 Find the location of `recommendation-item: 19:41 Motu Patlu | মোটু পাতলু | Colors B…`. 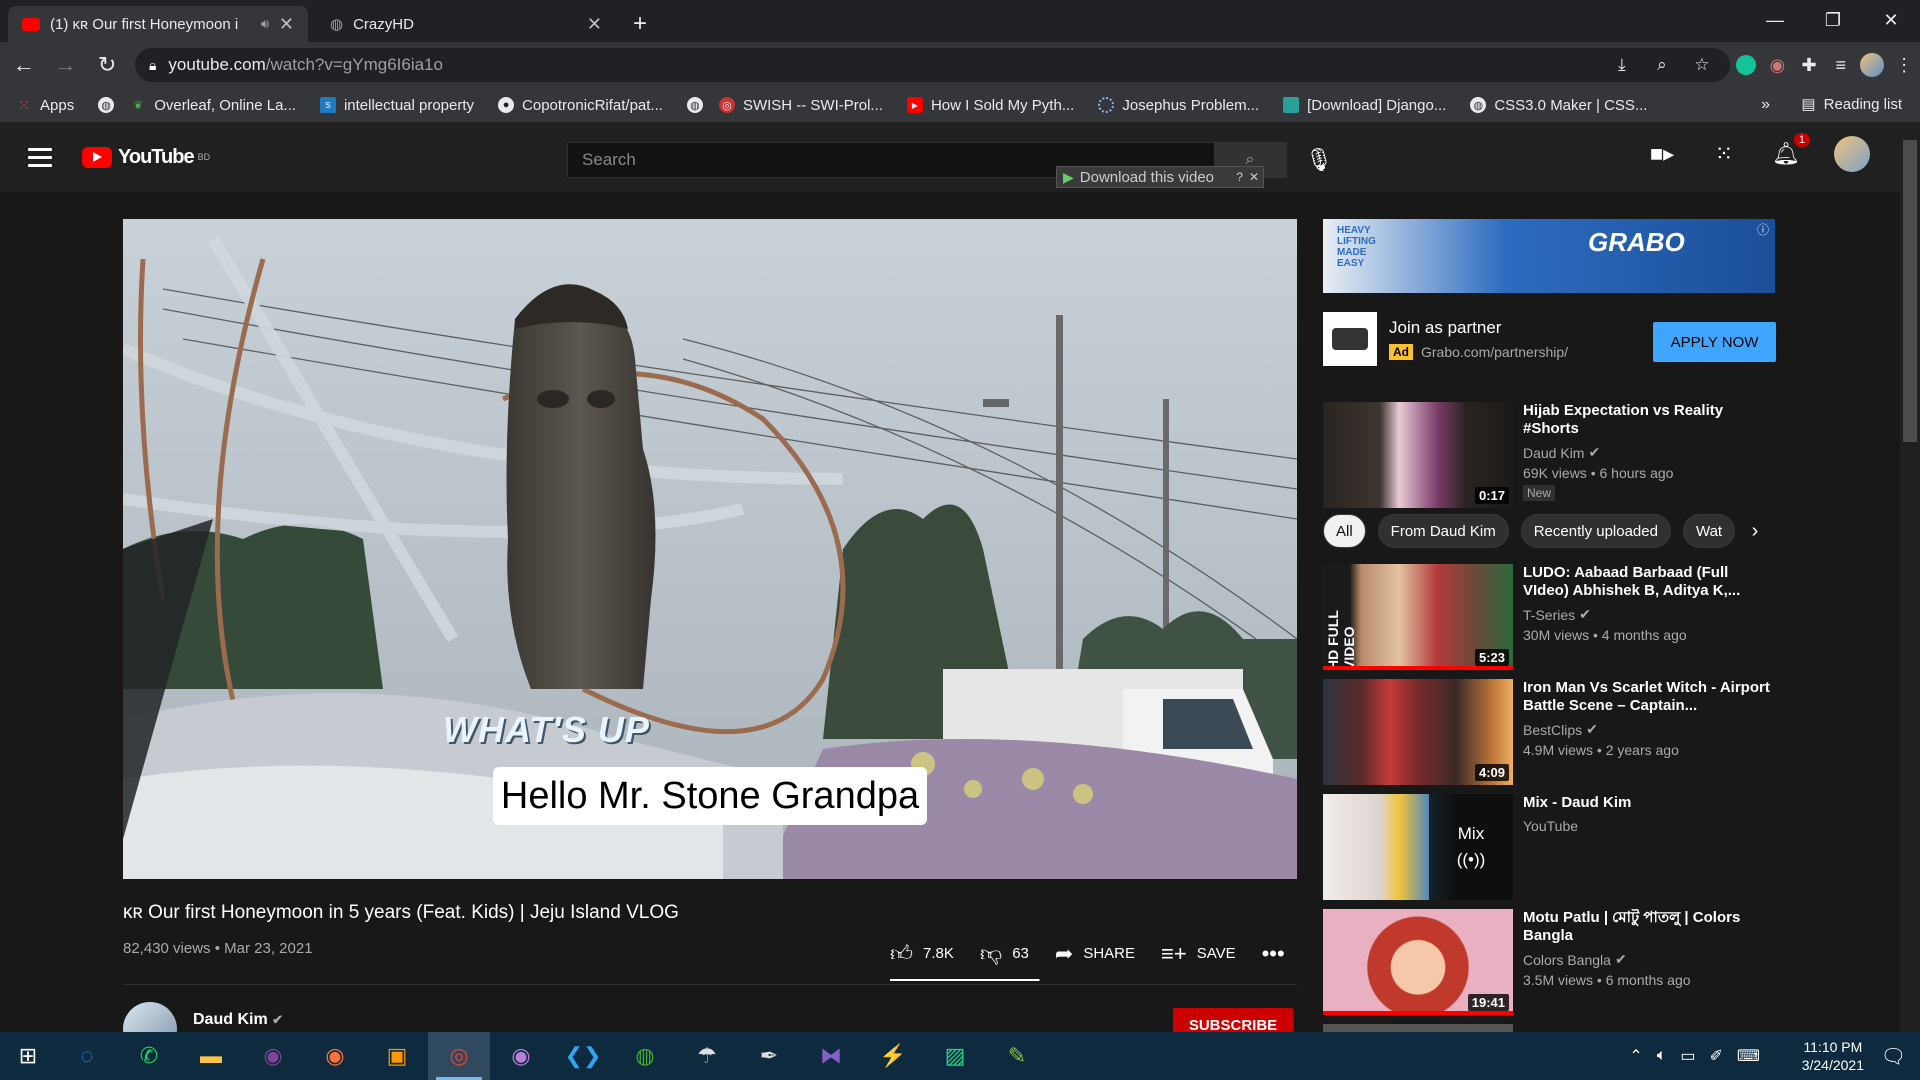

recommendation-item: 19:41 Motu Patlu | মোটু পাতলু | Colors B… is located at coordinates (1553, 962).